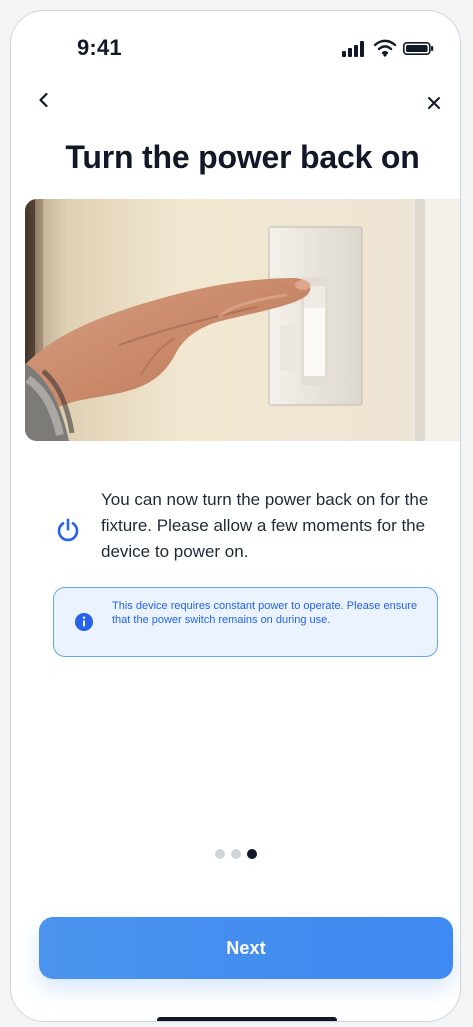  I want to click on status-icons, so click(388, 48).